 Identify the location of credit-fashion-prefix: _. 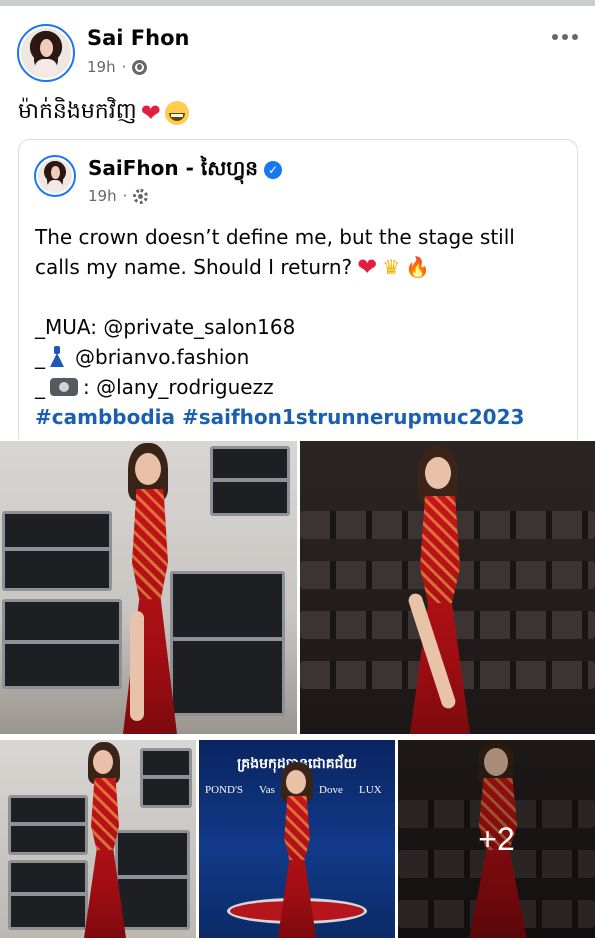
(40, 357).